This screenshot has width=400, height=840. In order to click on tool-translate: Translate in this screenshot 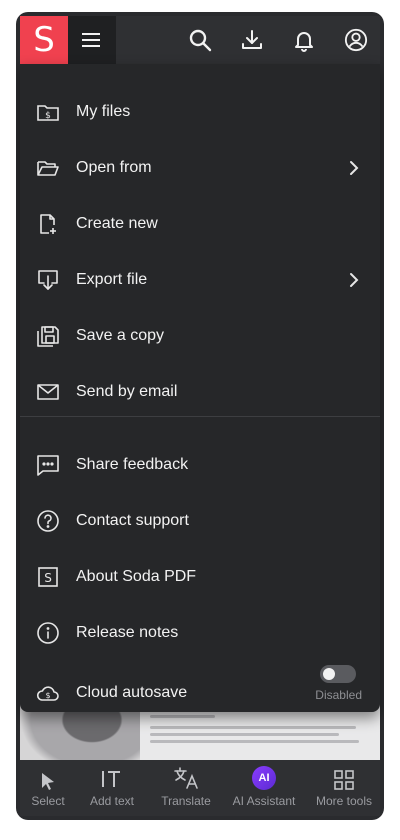, I will do `click(186, 788)`.